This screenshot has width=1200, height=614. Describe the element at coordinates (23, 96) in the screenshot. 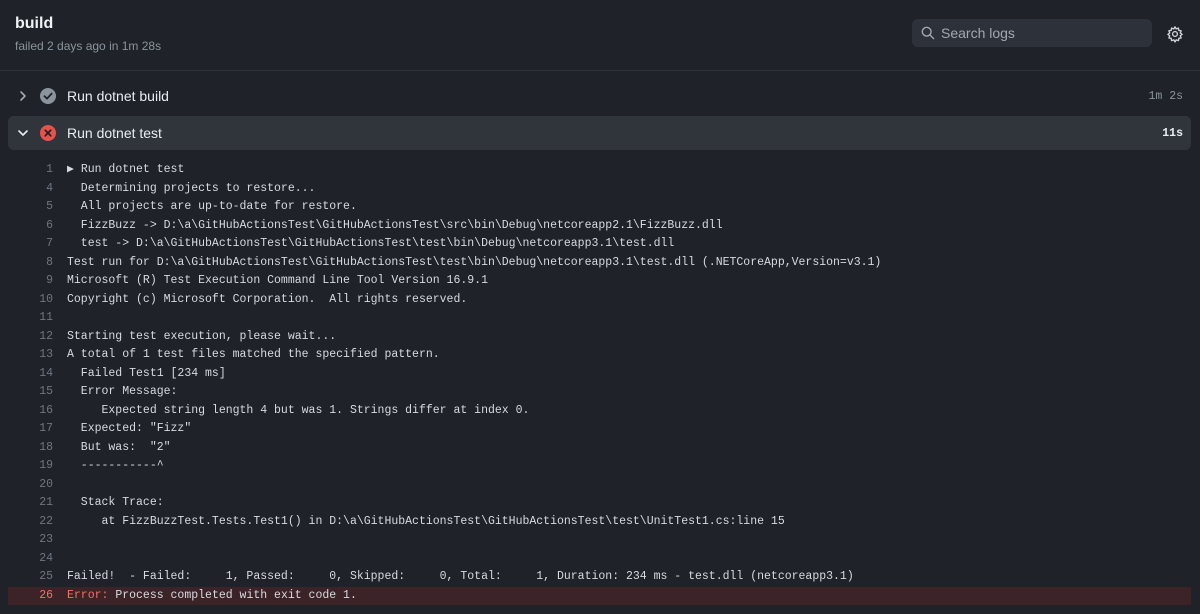

I see `chevron-right-icon` at that location.